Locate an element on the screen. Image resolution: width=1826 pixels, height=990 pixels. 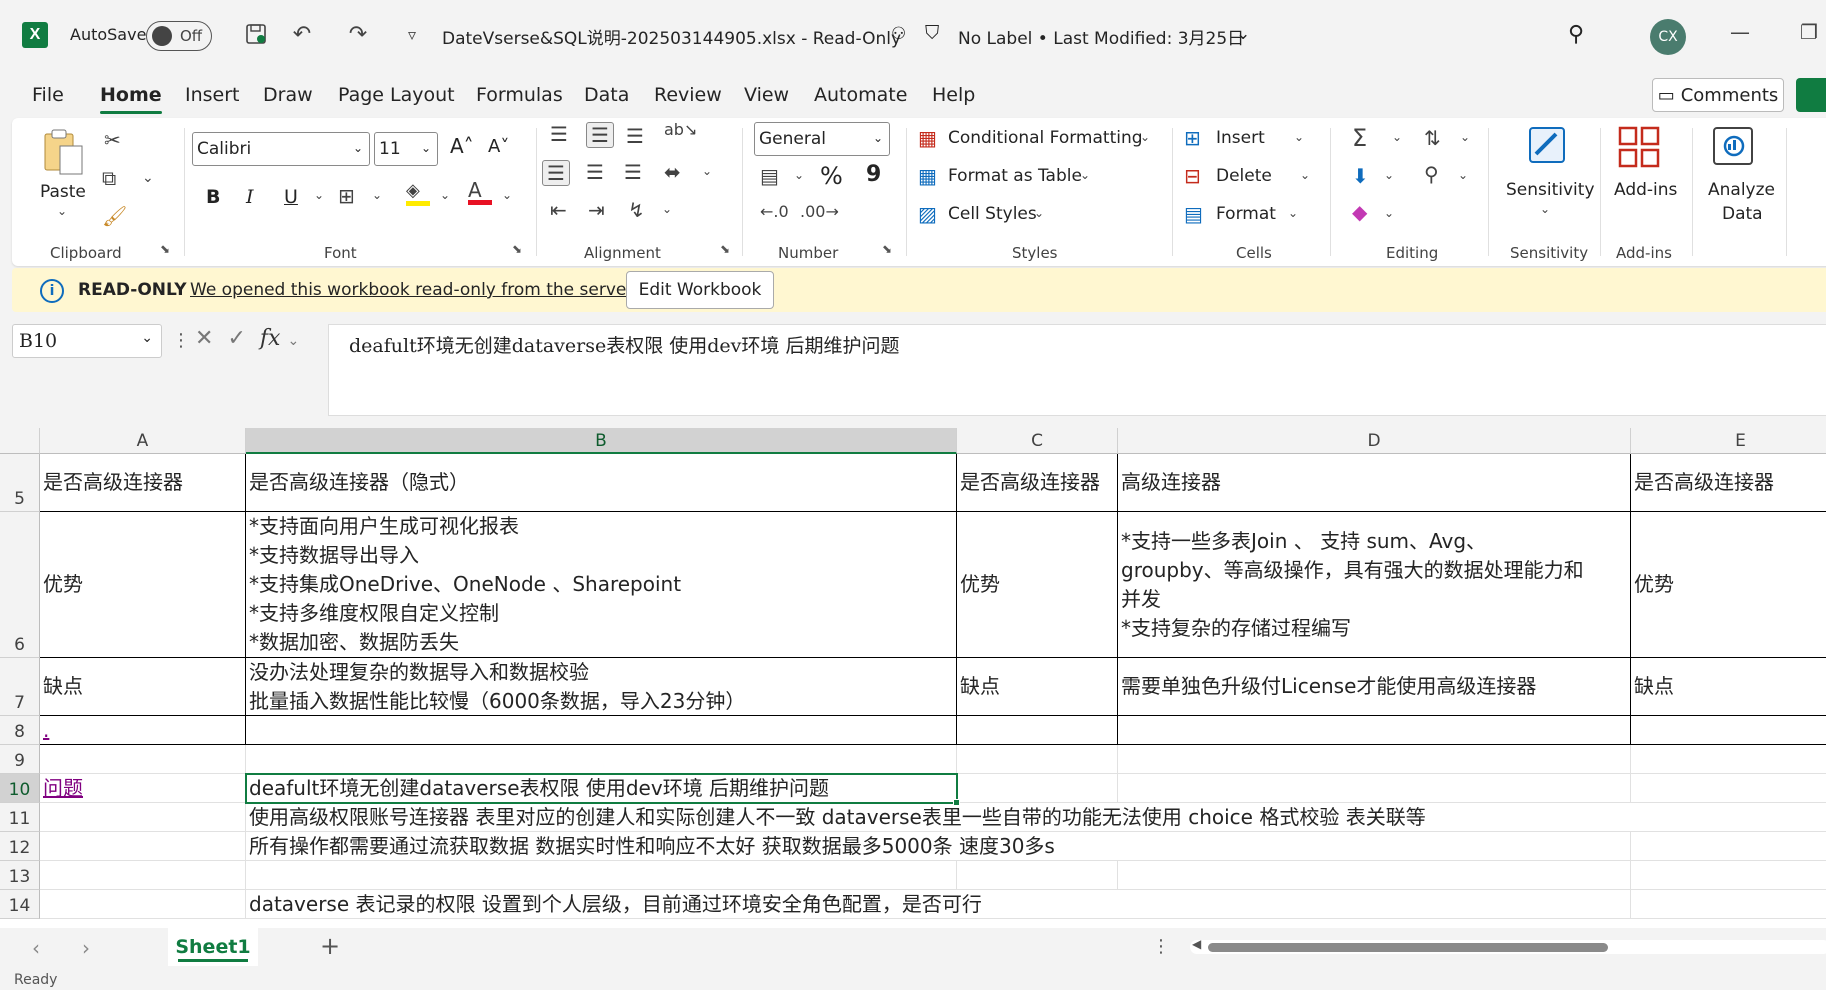
find-dropdown-icon: ⌄ is located at coordinates (1463, 175).